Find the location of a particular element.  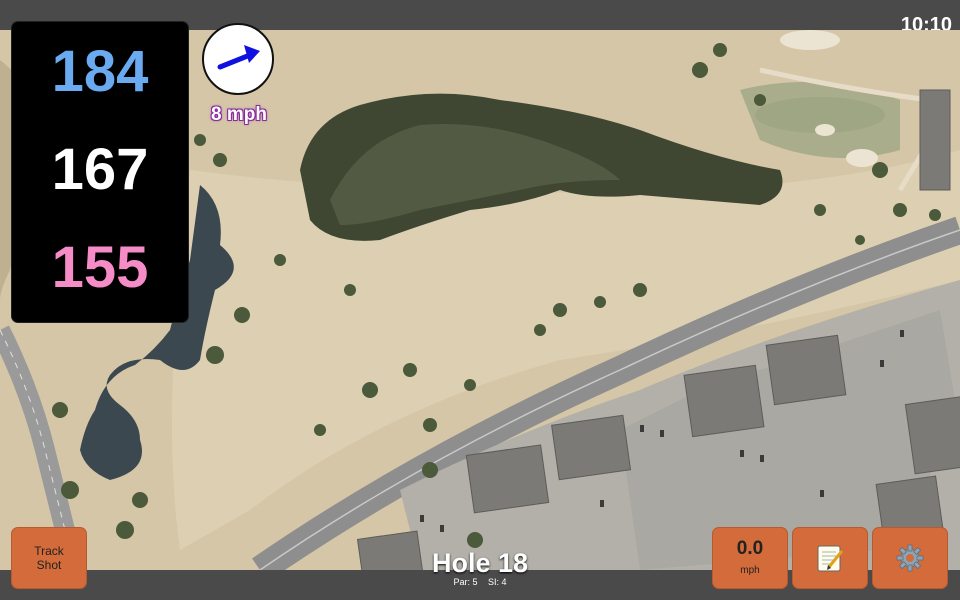

notes-button is located at coordinates (830, 558).